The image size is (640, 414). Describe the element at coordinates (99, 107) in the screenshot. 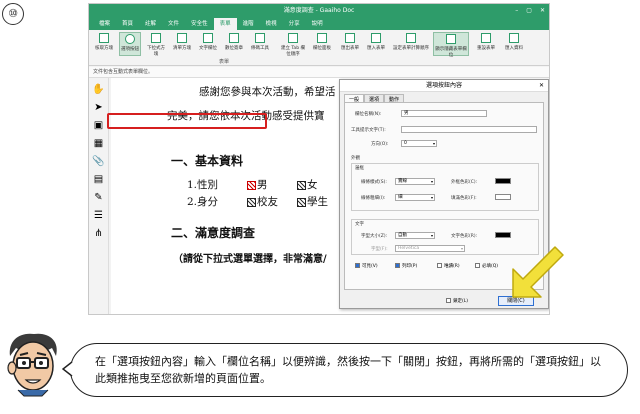

I see `select-tool-icon: ➤` at that location.